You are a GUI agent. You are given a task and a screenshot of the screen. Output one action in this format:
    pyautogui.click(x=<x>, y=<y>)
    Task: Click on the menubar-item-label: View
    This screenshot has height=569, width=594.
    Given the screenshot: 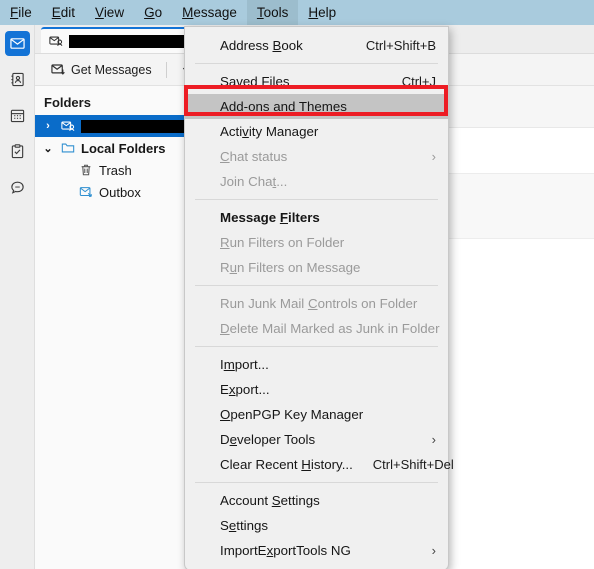 What is the action you would take?
    pyautogui.click(x=110, y=12)
    